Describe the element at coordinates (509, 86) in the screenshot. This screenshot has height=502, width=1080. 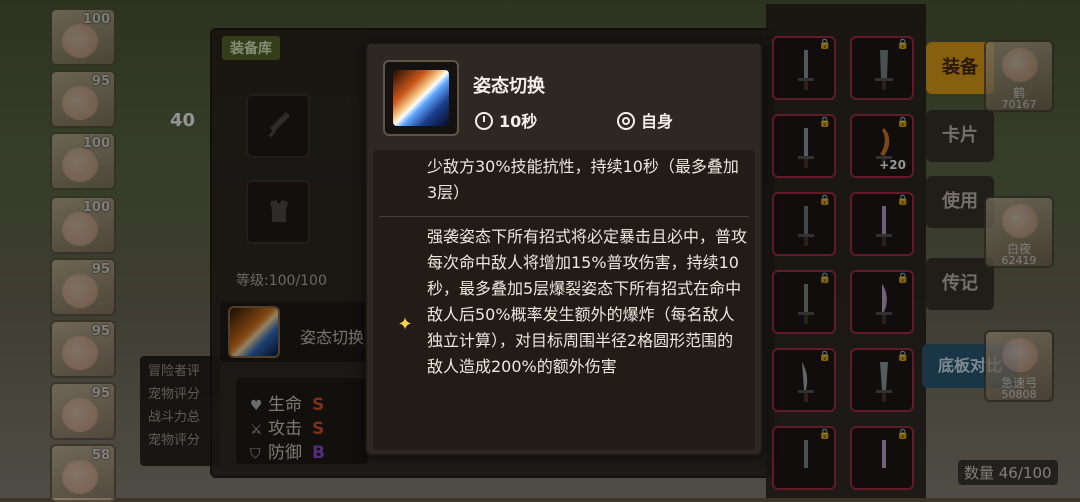
I see `skill-title: 姿态切换` at that location.